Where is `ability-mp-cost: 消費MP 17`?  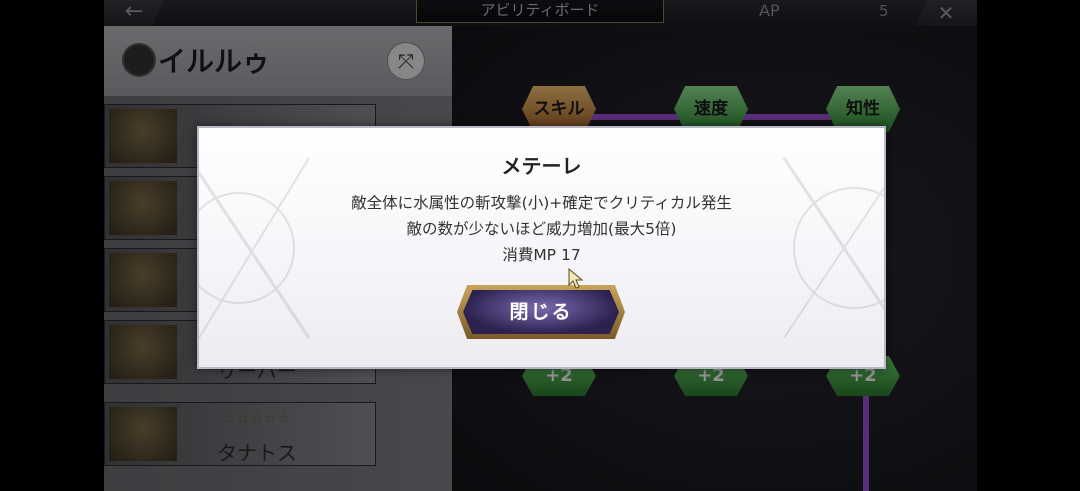
ability-mp-cost: 消費MP 17 is located at coordinates (541, 255).